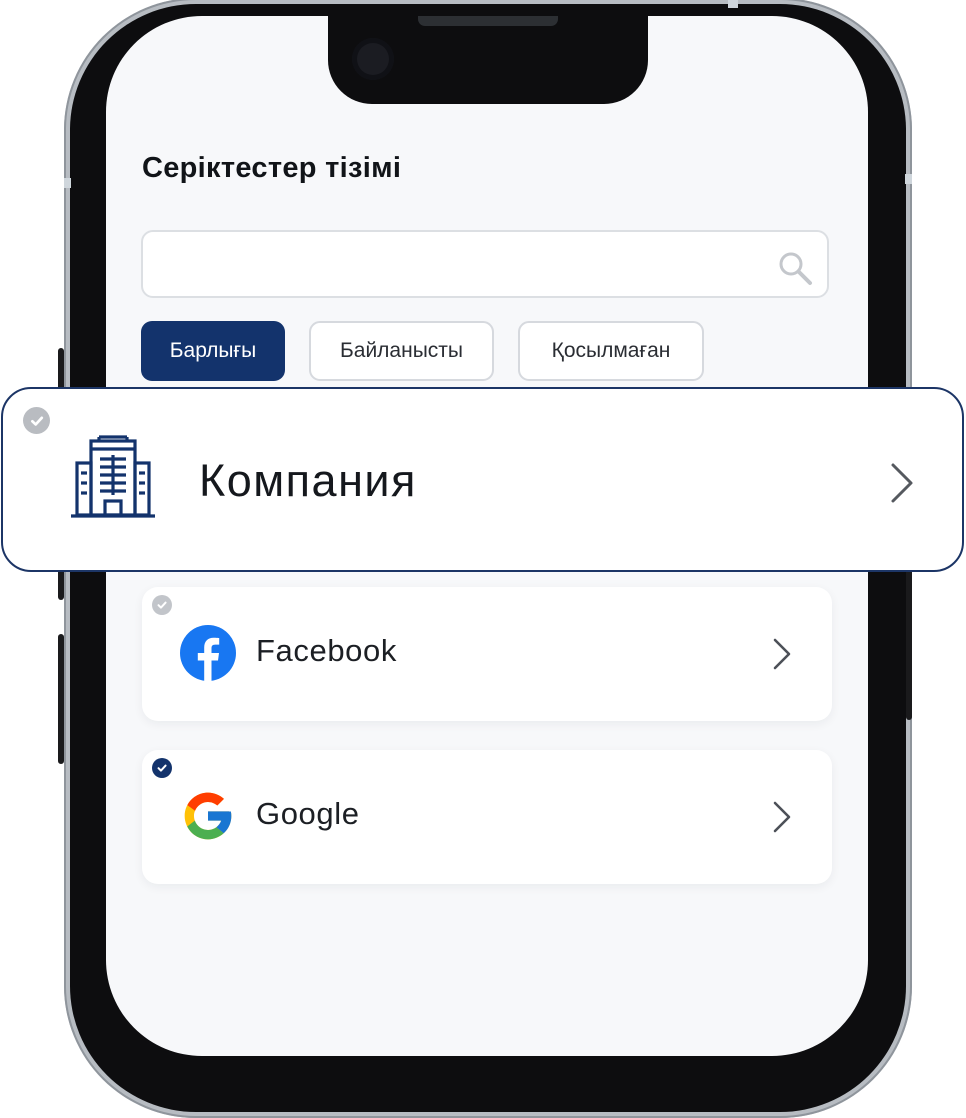 Image resolution: width=966 pixels, height=1118 pixels. Describe the element at coordinates (326, 650) in the screenshot. I see `partner-name: Facebook` at that location.